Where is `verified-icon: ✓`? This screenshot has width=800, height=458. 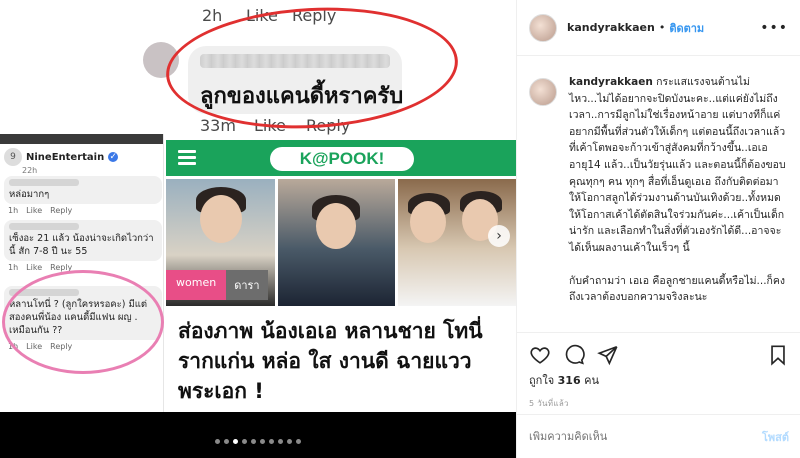
verified-icon: ✓ is located at coordinates (113, 157).